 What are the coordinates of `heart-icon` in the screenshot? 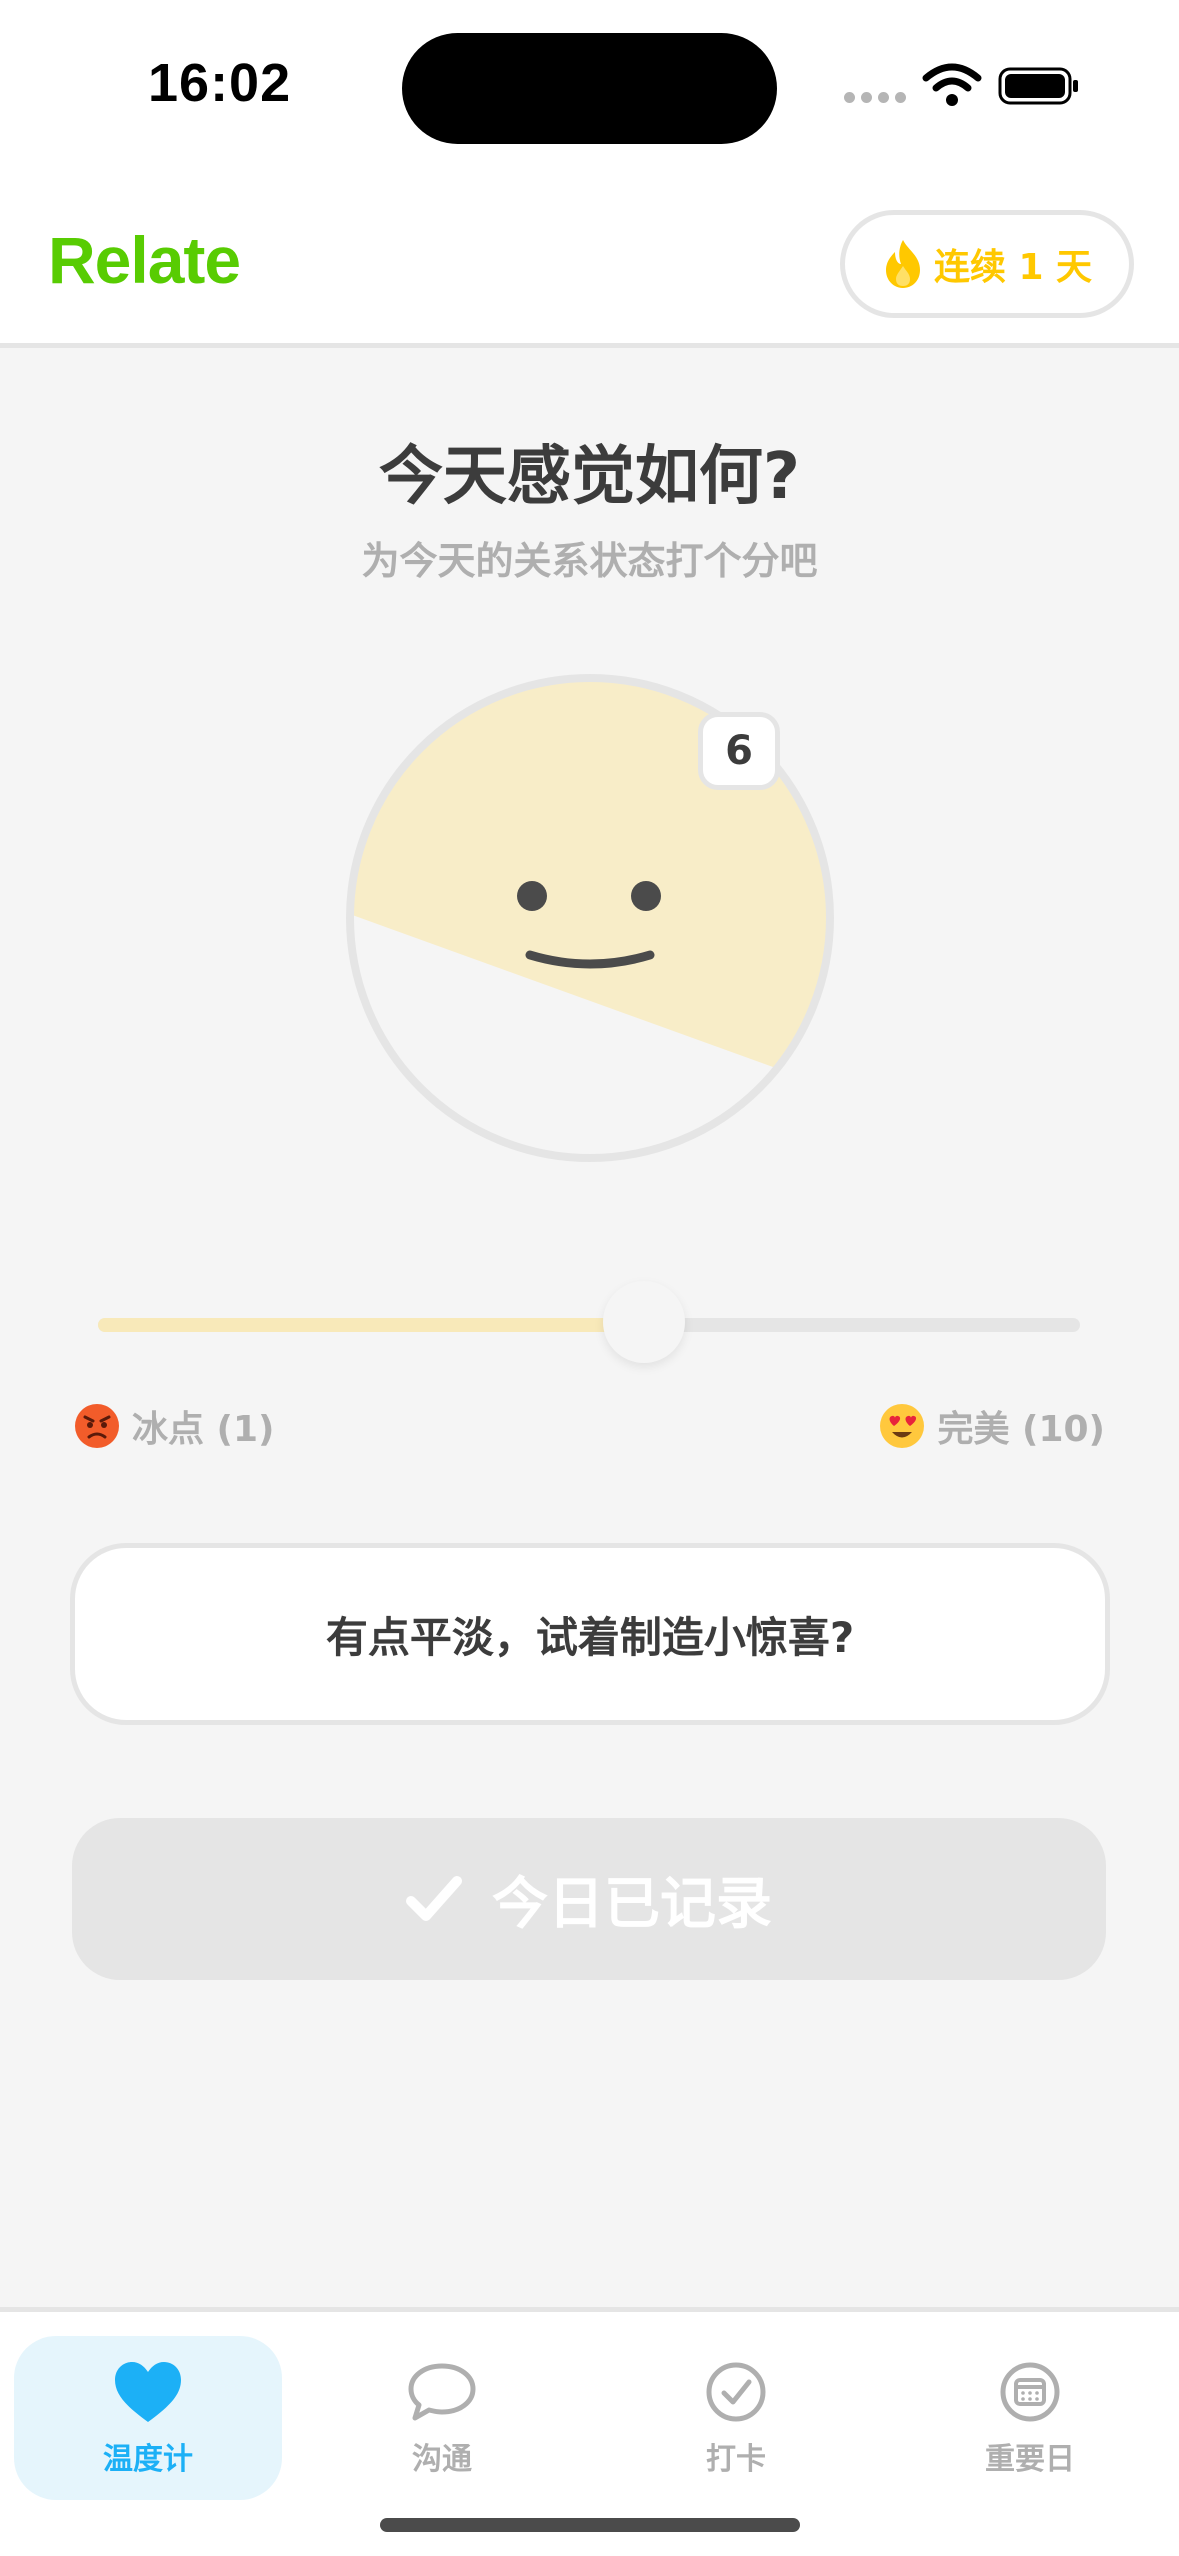 It's located at (148, 2392).